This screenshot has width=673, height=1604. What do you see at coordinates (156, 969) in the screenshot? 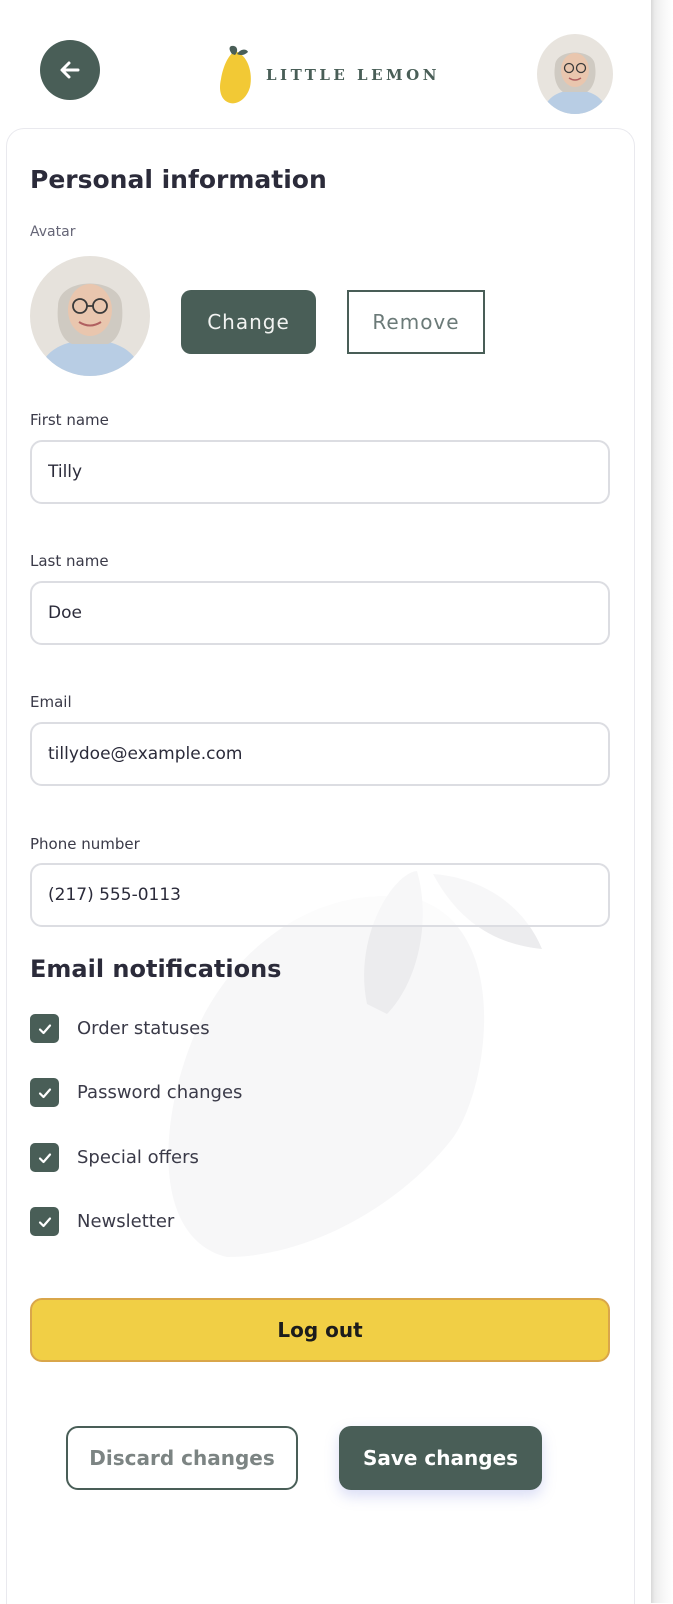
I see `email-notifications-title: Email notifications` at bounding box center [156, 969].